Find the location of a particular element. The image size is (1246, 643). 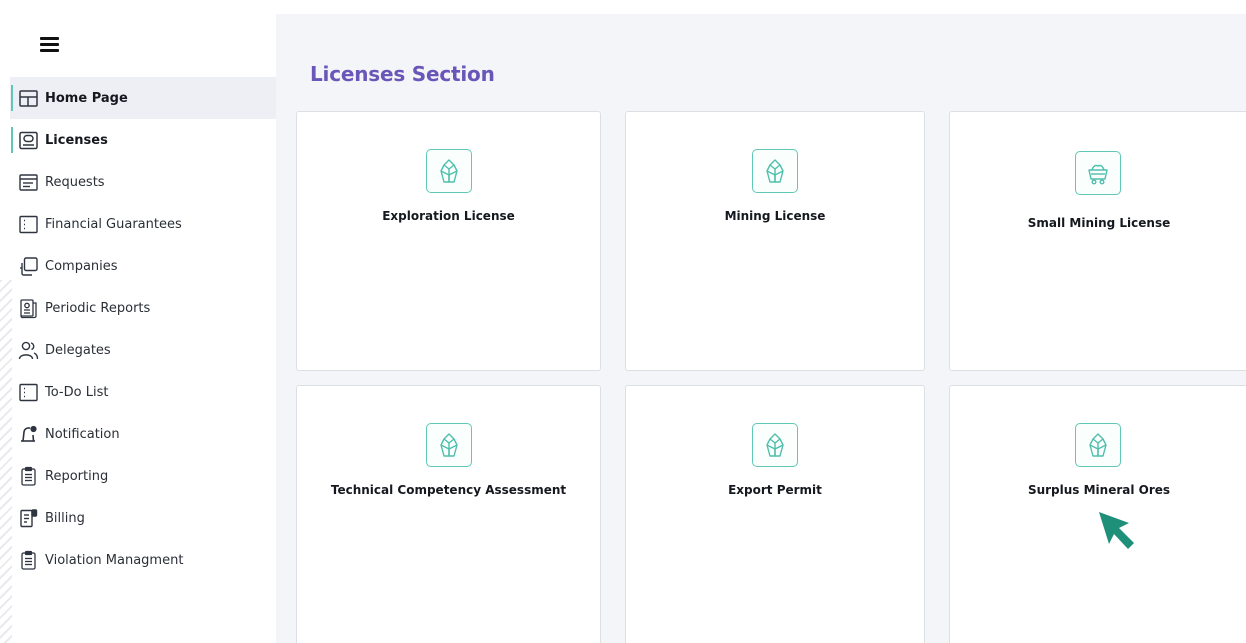

sidebar-item-reporting: Reporting is located at coordinates (143, 476).